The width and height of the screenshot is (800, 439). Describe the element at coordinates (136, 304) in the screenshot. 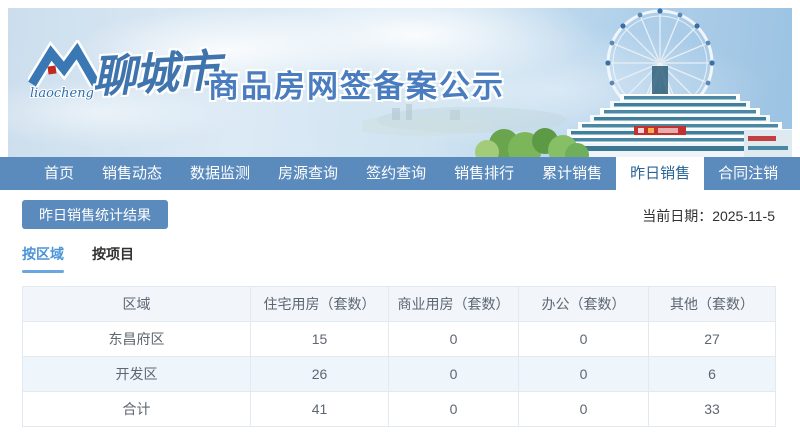

I see `column-header-region: 区域` at that location.